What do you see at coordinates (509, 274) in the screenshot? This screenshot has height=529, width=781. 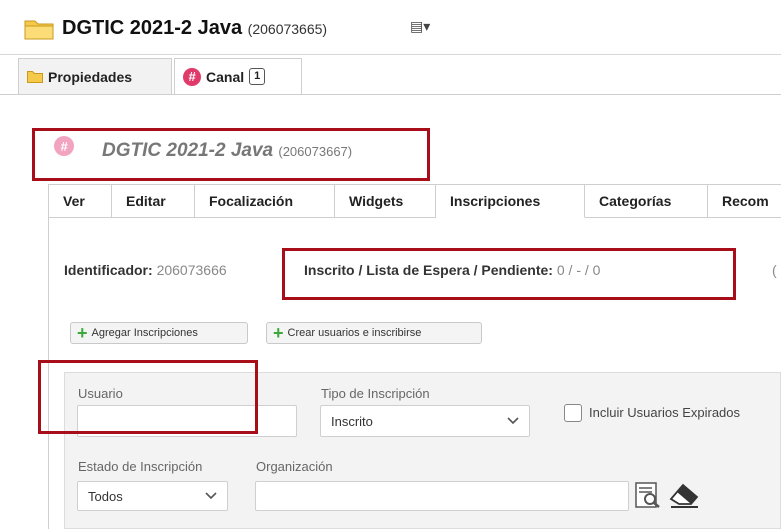 I see `highlight-box-inscrito` at bounding box center [509, 274].